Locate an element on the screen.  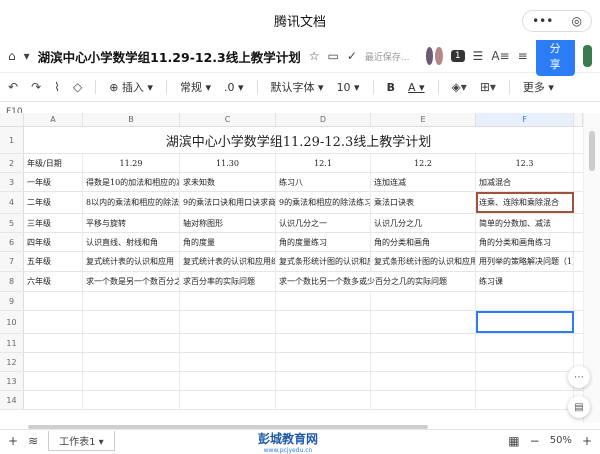
table-cell: 三年级 is located at coordinates (53, 223).